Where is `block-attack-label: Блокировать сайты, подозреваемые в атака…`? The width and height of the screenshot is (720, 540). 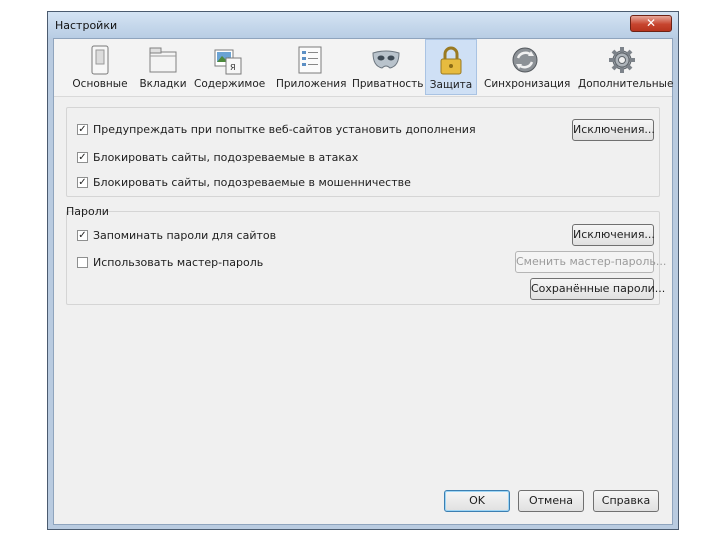 block-attack-label: Блокировать сайты, подозреваемые в атака… is located at coordinates (226, 157).